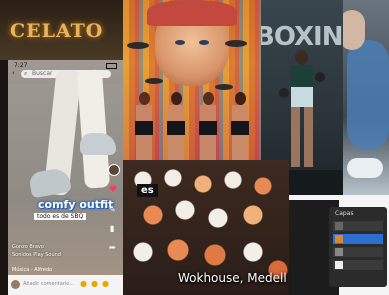 The width and height of the screenshot is (389, 295). What do you see at coordinates (344, 213) in the screenshot?
I see `layers-panel-title: Capas` at bounding box center [344, 213].